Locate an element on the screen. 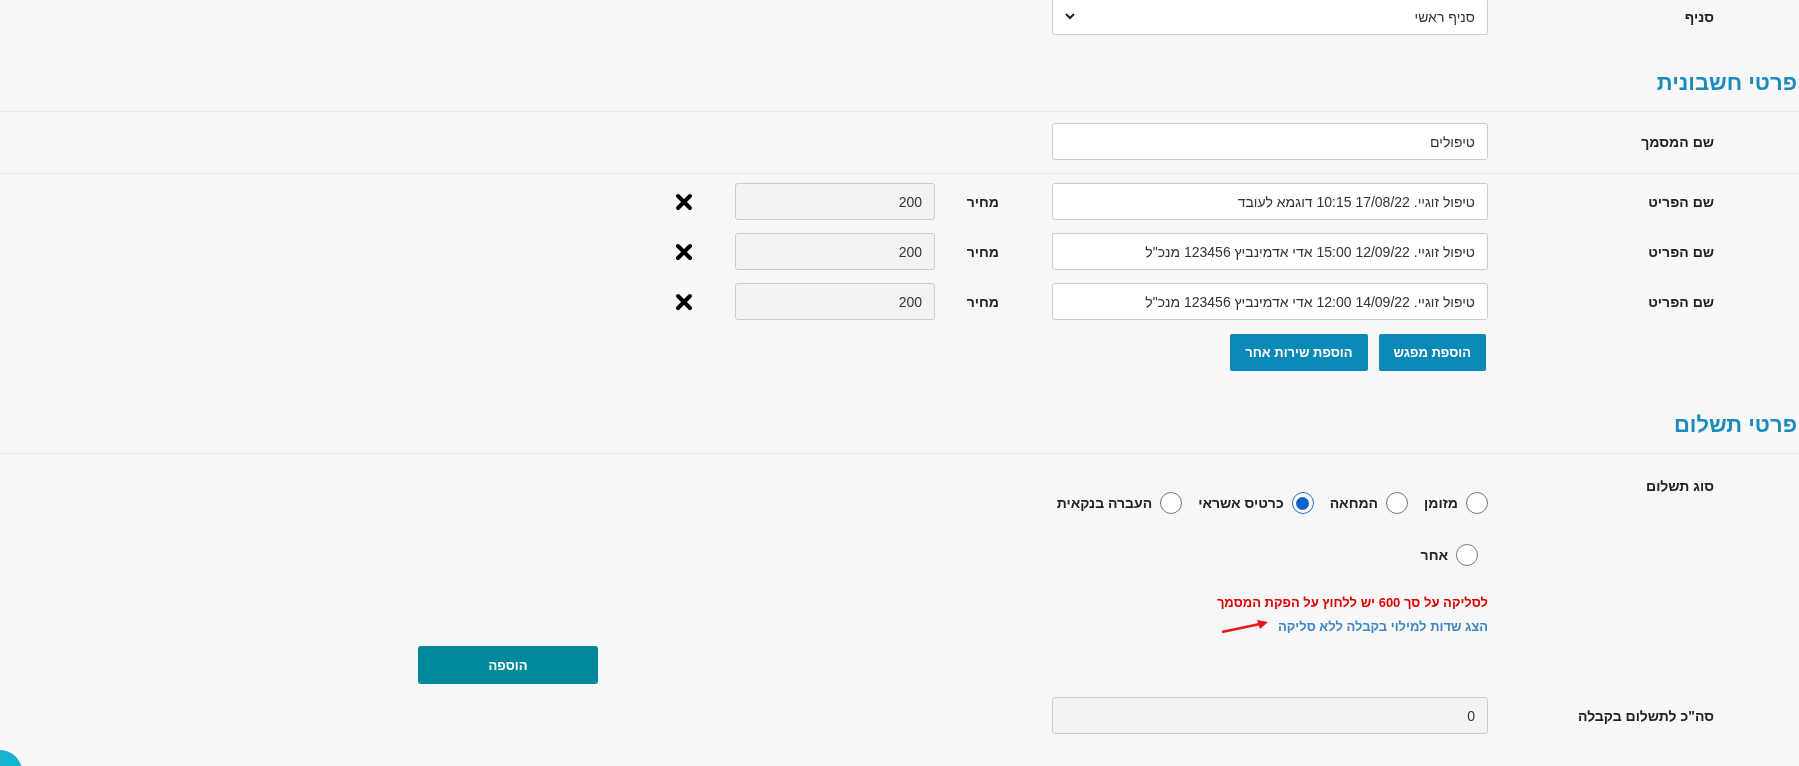 This screenshot has width=1799, height=766. radio-label: המחאה is located at coordinates (1354, 503).